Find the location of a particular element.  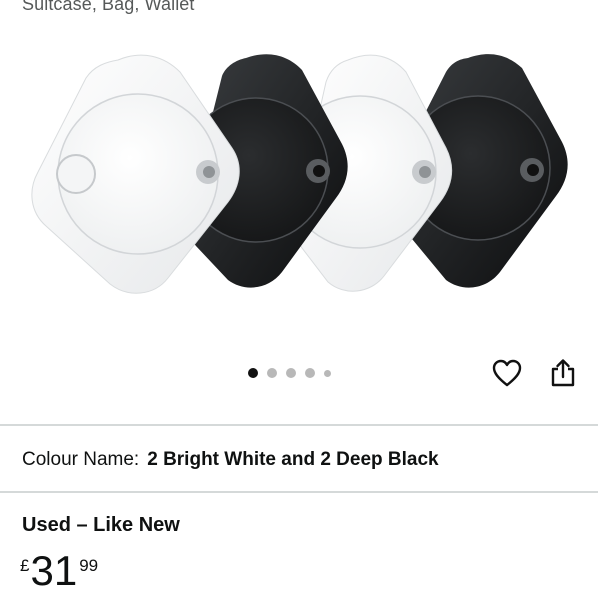

price-fraction: 99 is located at coordinates (89, 565).